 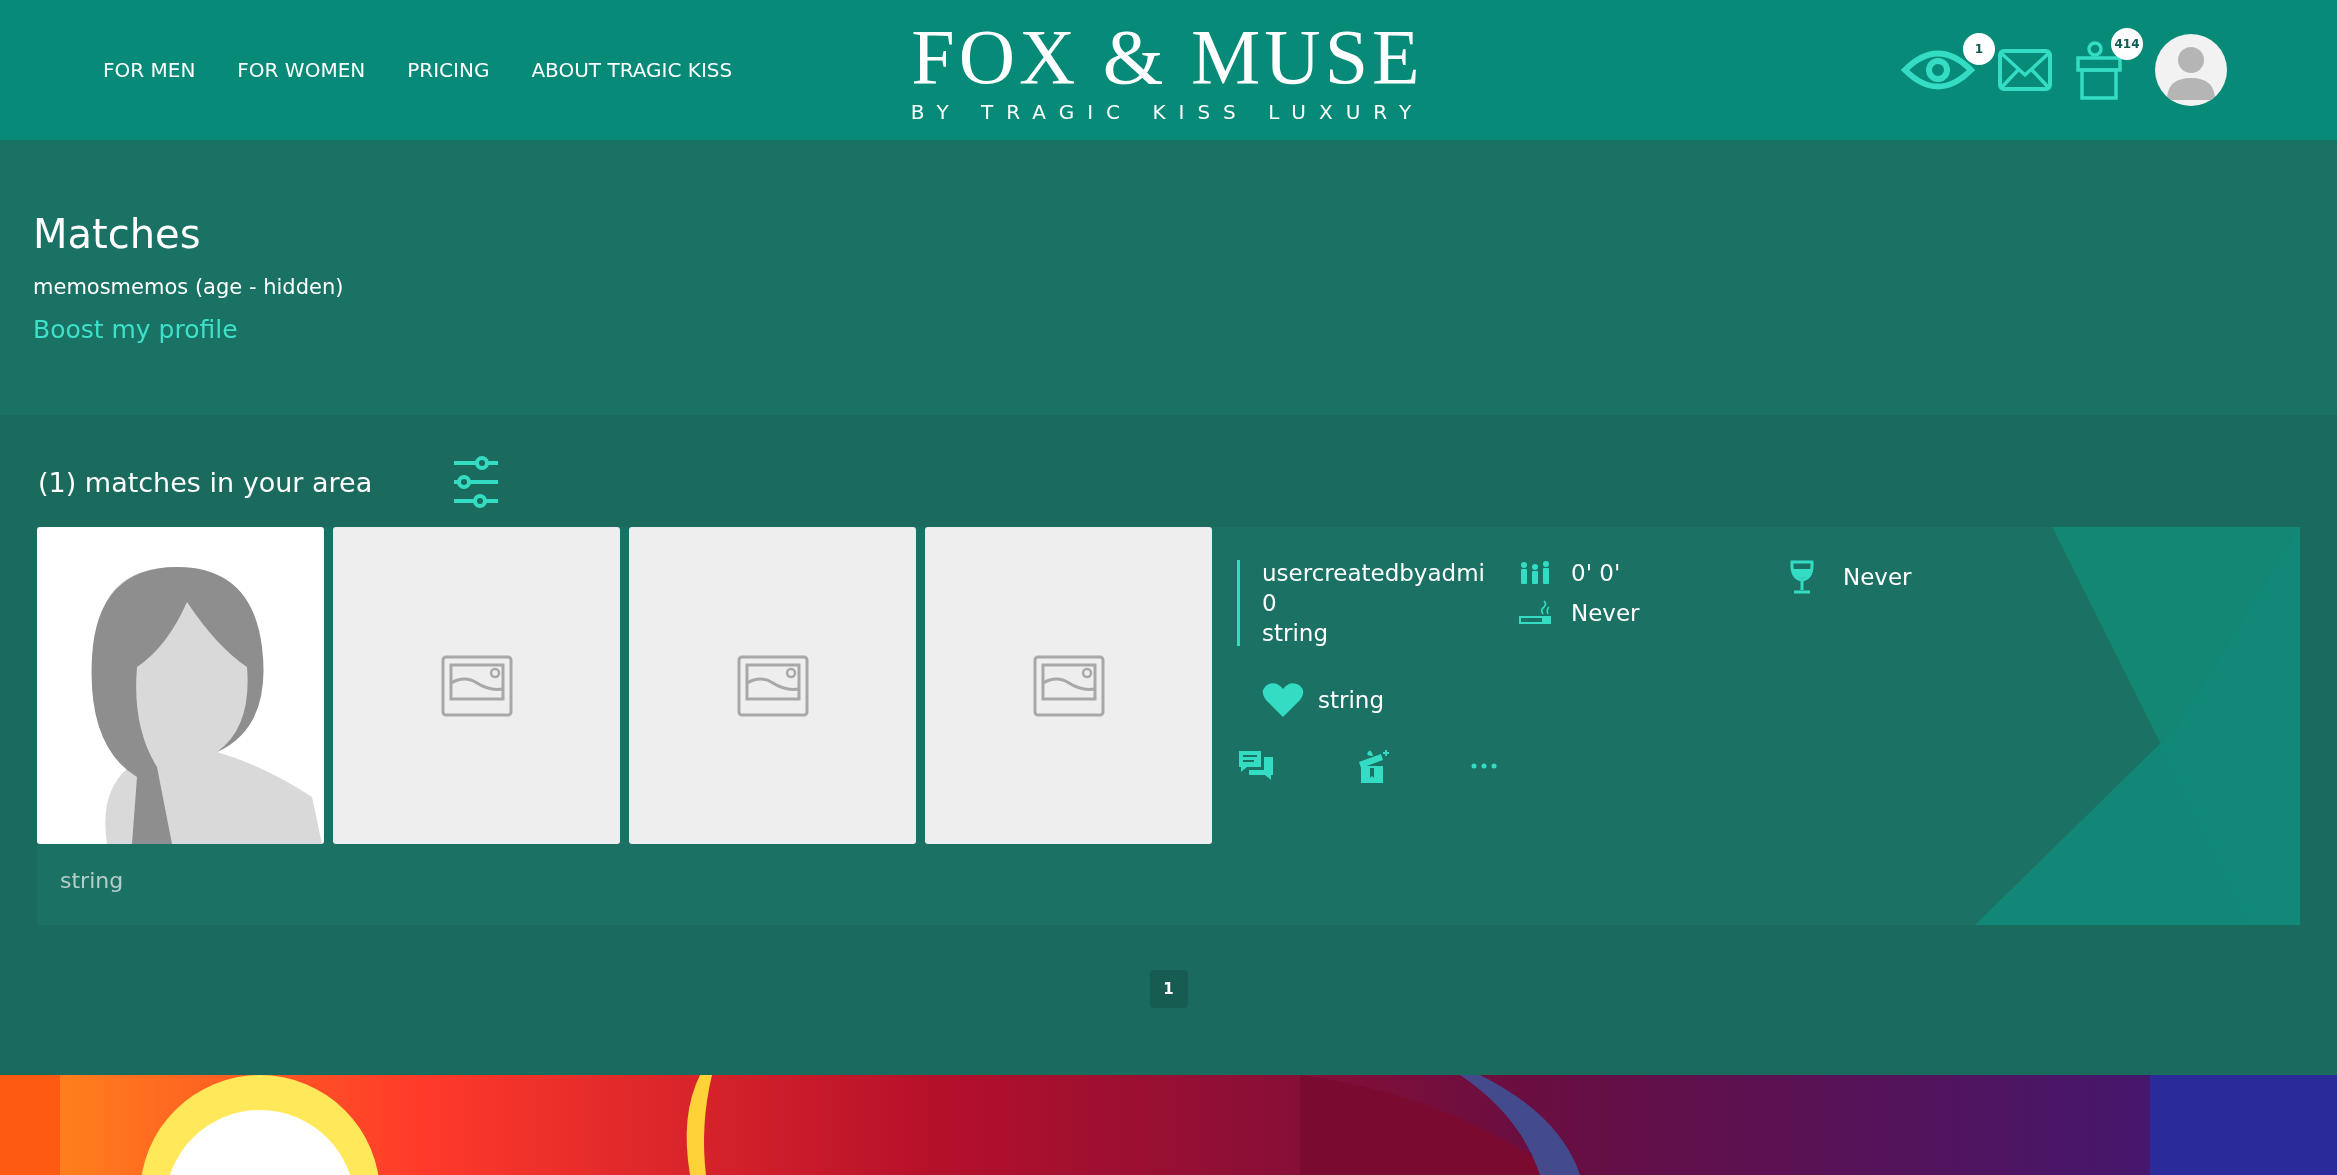 I want to click on filter-icon, so click(x=476, y=482).